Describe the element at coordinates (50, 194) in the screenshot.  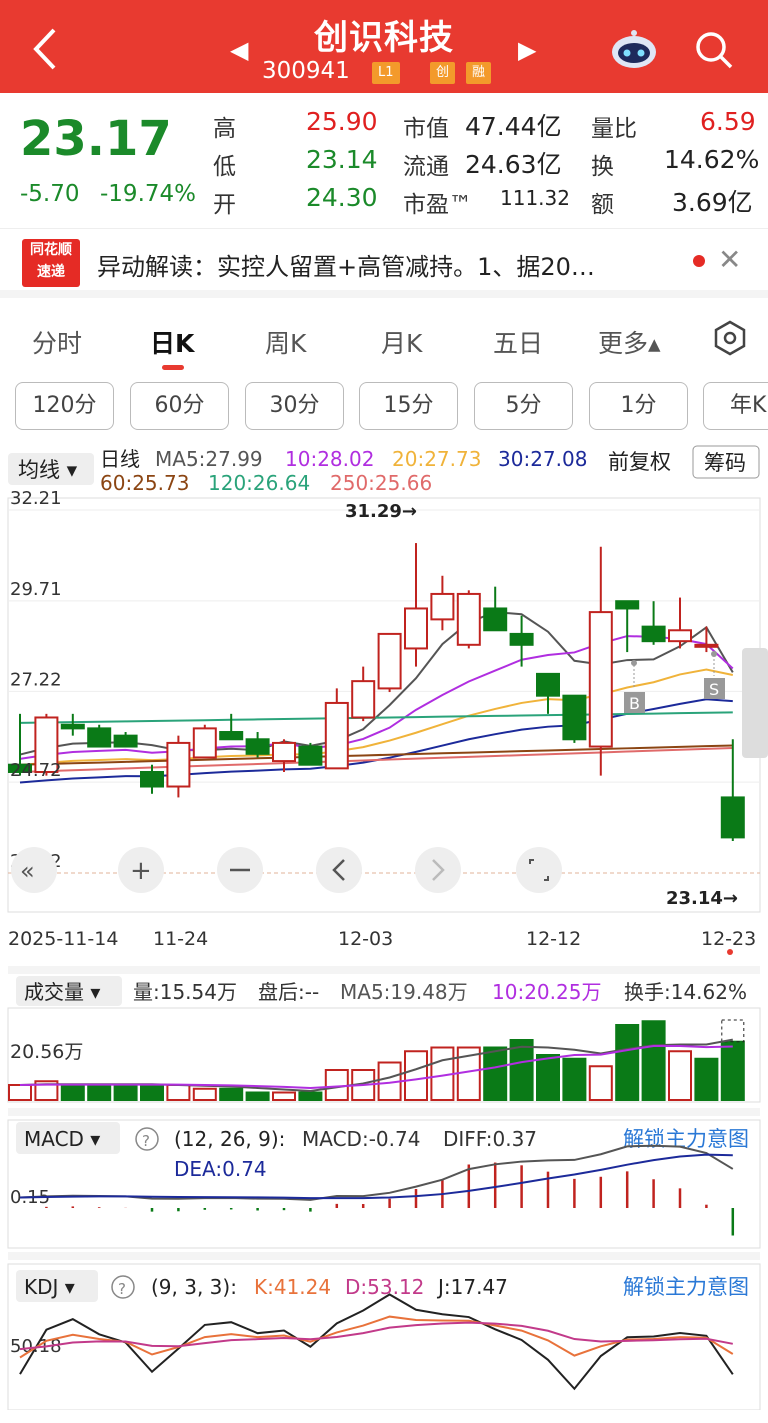
I see `price-change: -5.70` at that location.